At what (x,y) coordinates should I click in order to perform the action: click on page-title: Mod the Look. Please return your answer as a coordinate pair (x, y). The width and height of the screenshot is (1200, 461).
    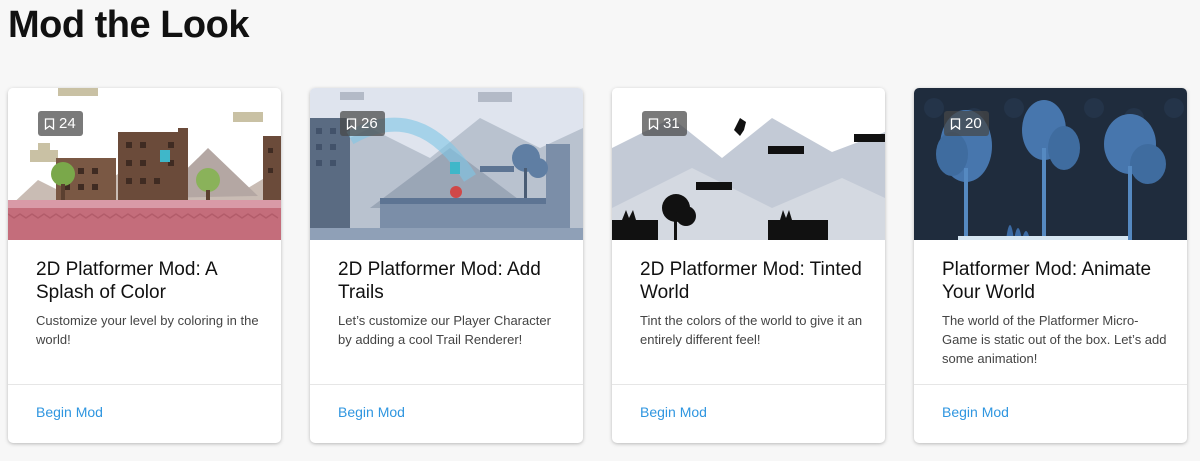
    Looking at the image, I should click on (128, 25).